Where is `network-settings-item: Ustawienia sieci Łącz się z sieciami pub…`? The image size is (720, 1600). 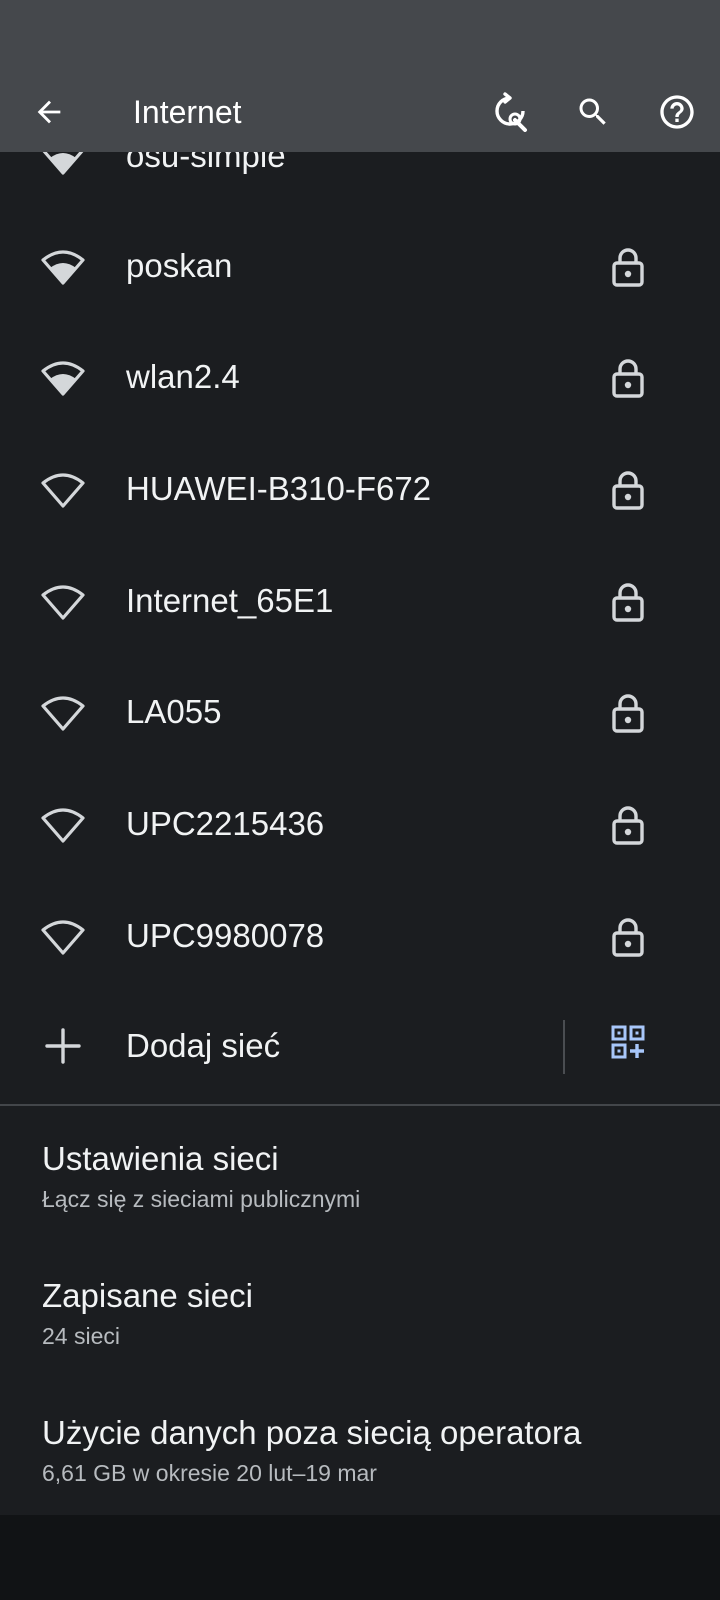
network-settings-item: Ustawienia sieci Łącz się z sieciami pub… is located at coordinates (360, 1185).